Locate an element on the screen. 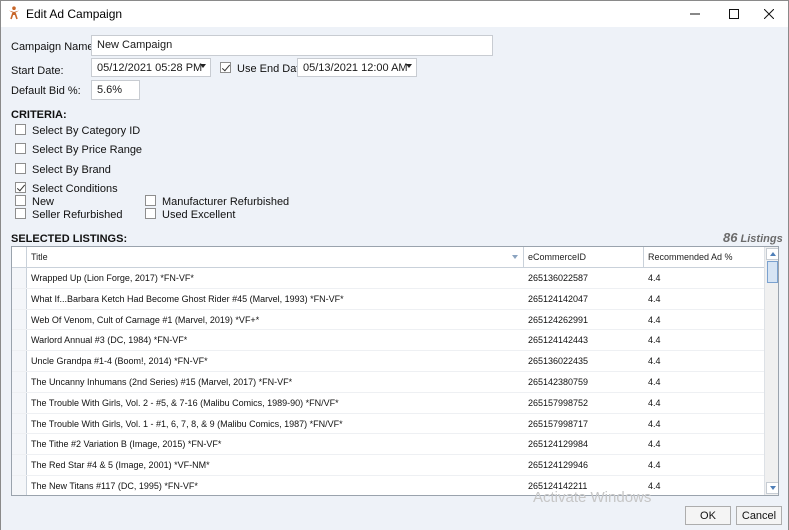 Image resolution: width=789 pixels, height=530 pixels. column-header-ecommerce-id: eCommerceID is located at coordinates (584, 257).